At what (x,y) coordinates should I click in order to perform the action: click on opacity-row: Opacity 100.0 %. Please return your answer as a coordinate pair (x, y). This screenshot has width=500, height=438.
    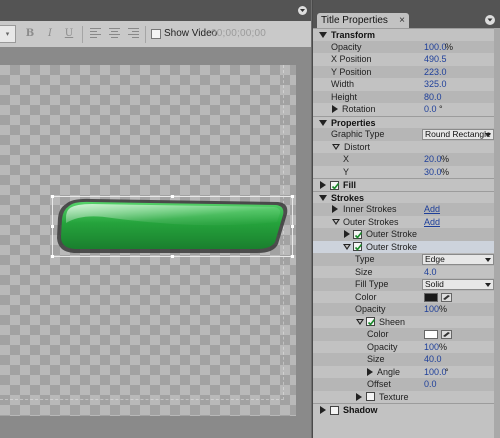
    Looking at the image, I should click on (406, 47).